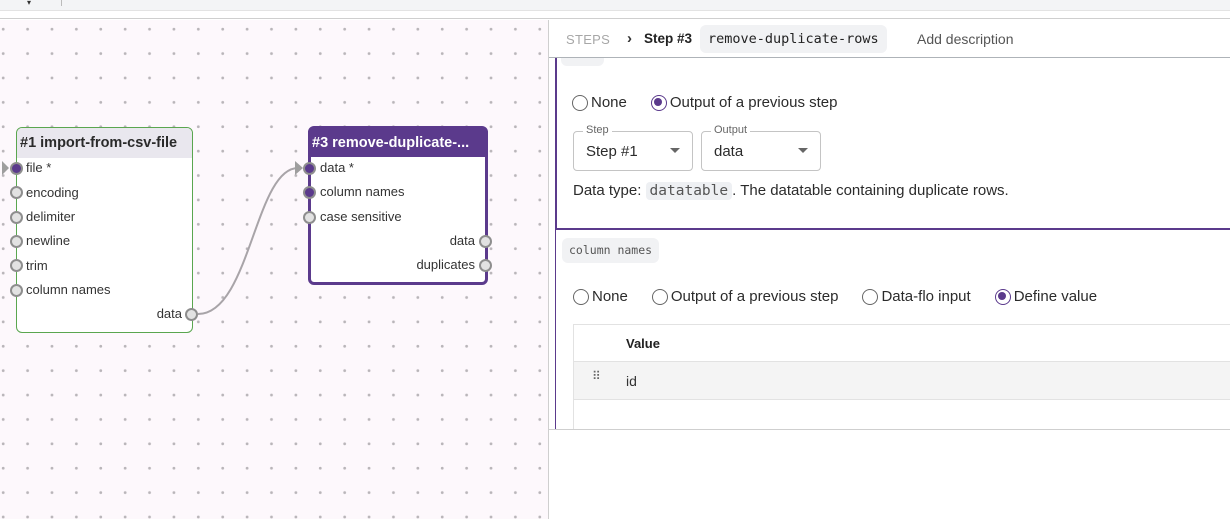  I want to click on radio-data-flo-input: Data-flo input, so click(916, 296).